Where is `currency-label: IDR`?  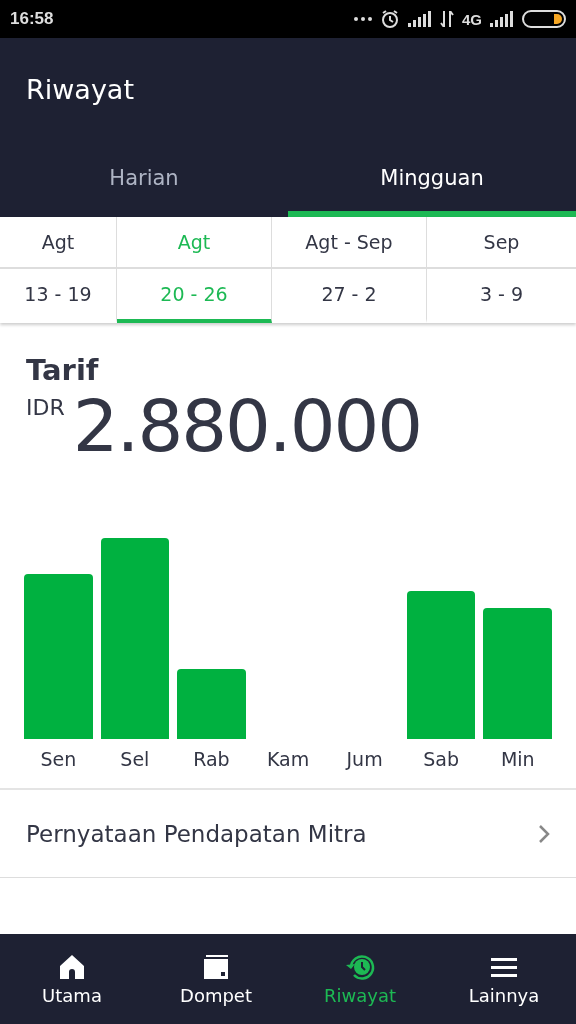 currency-label: IDR is located at coordinates (45, 407).